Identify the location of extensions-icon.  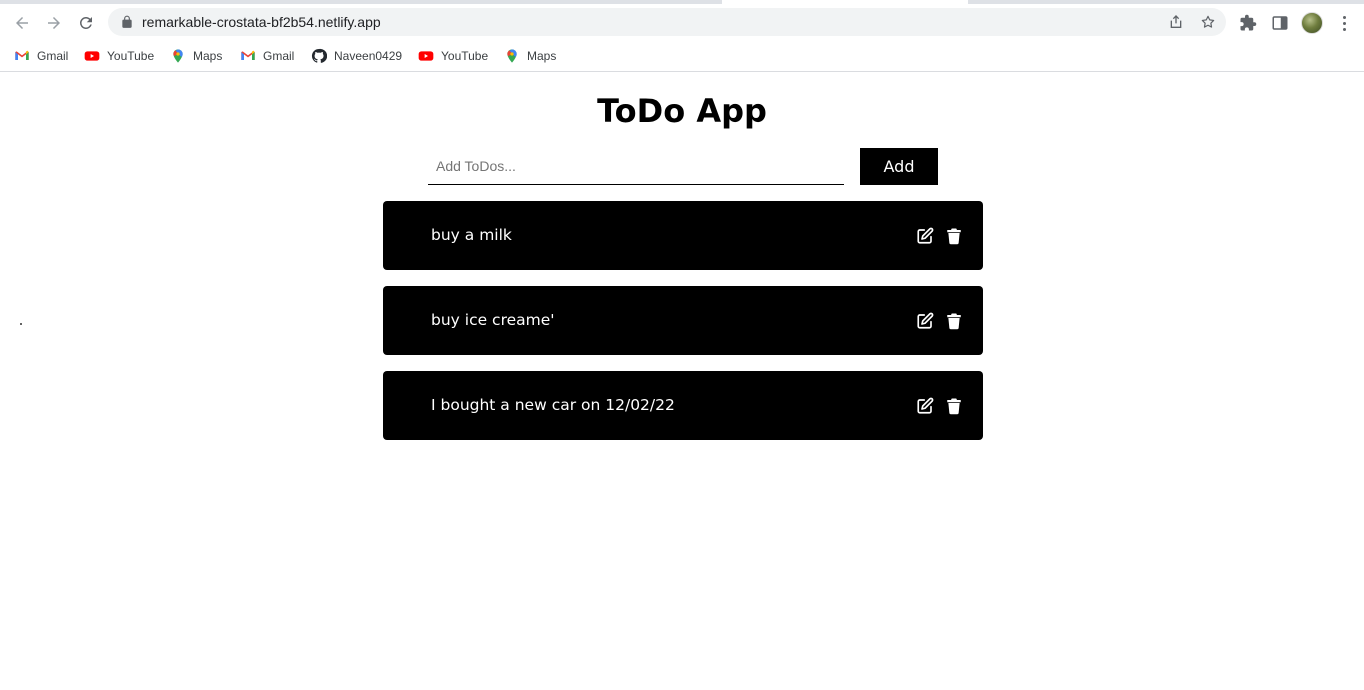
(1248, 23).